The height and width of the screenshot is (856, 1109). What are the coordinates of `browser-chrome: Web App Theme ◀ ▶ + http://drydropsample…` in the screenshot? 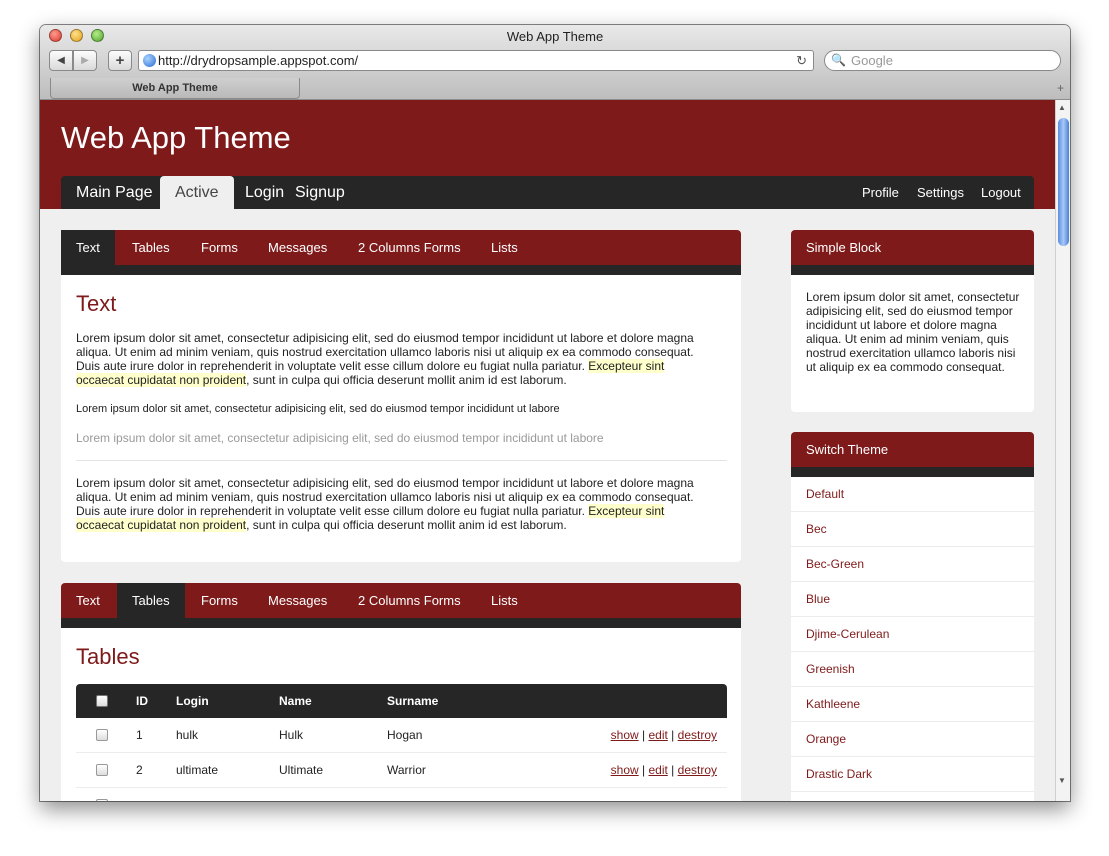 It's located at (555, 62).